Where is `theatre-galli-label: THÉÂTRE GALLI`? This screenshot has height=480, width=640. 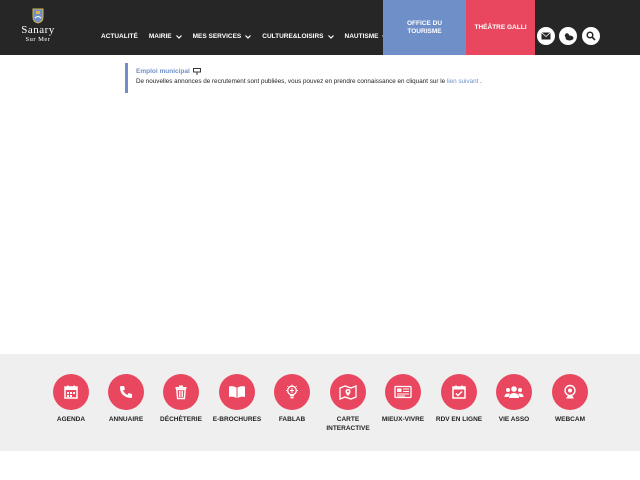
theatre-galli-label: THÉÂTRE GALLI is located at coordinates (500, 27).